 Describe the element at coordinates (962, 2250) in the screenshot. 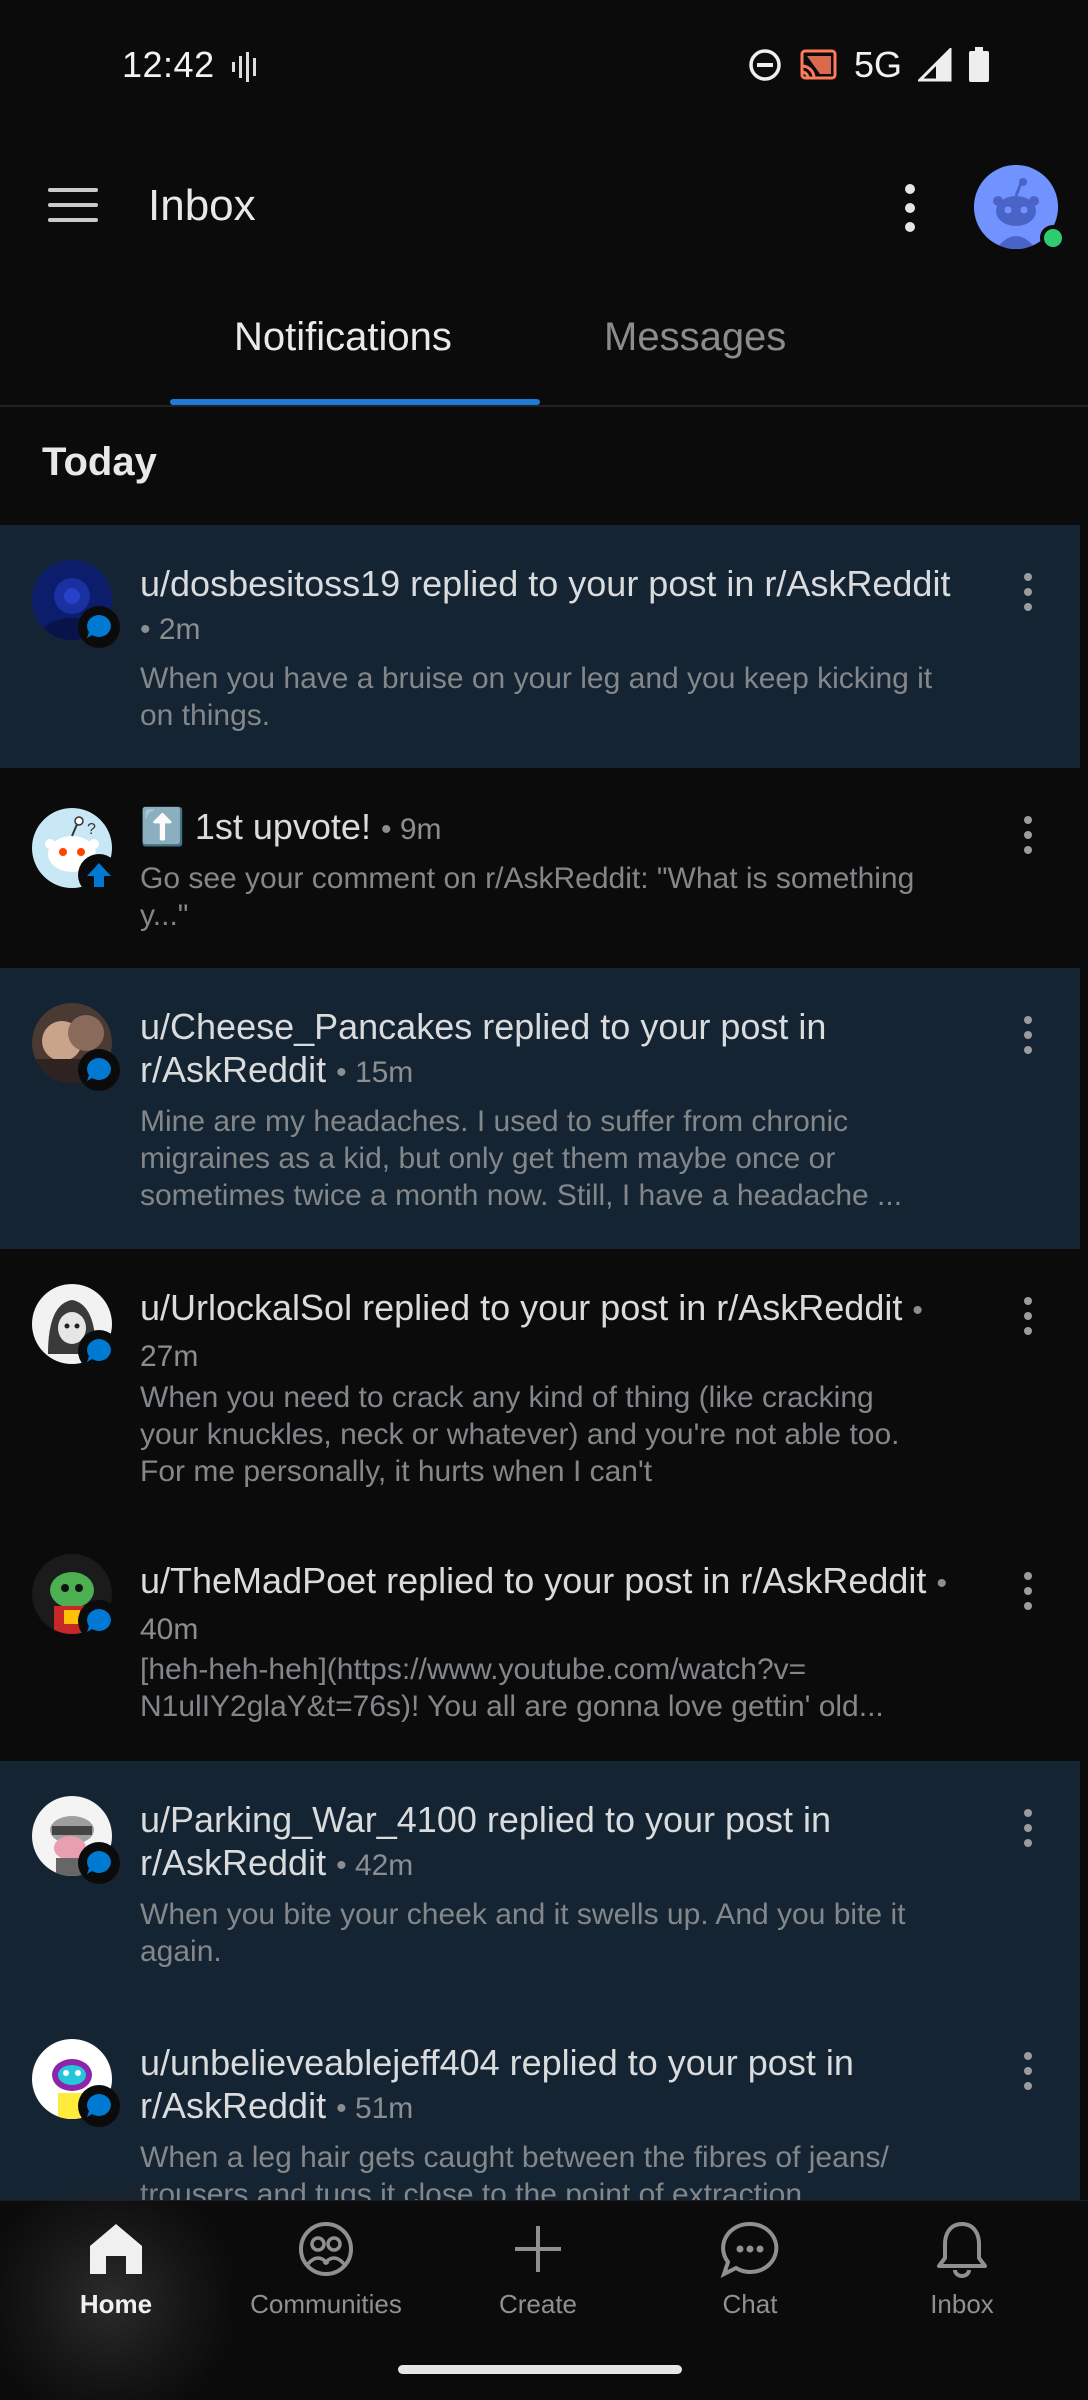

I see `bell-icon` at that location.